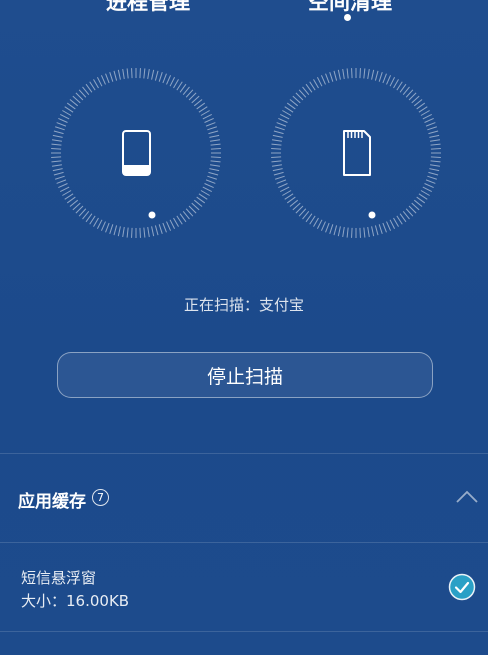  I want to click on section-title: 应用缓存, so click(52, 502).